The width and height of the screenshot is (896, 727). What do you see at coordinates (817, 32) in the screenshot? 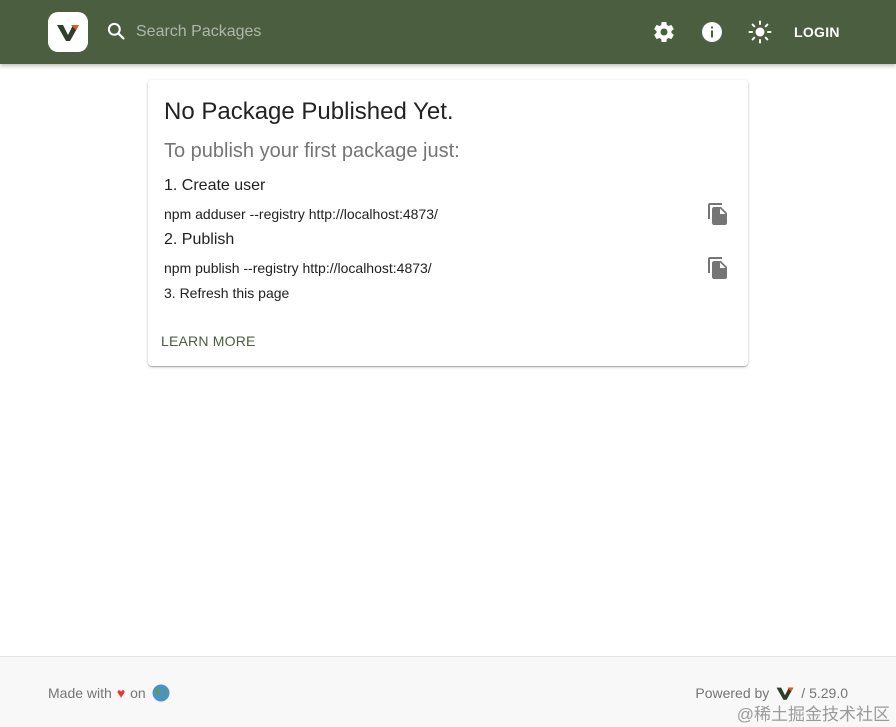
I see `login-button: LOGIN` at bounding box center [817, 32].